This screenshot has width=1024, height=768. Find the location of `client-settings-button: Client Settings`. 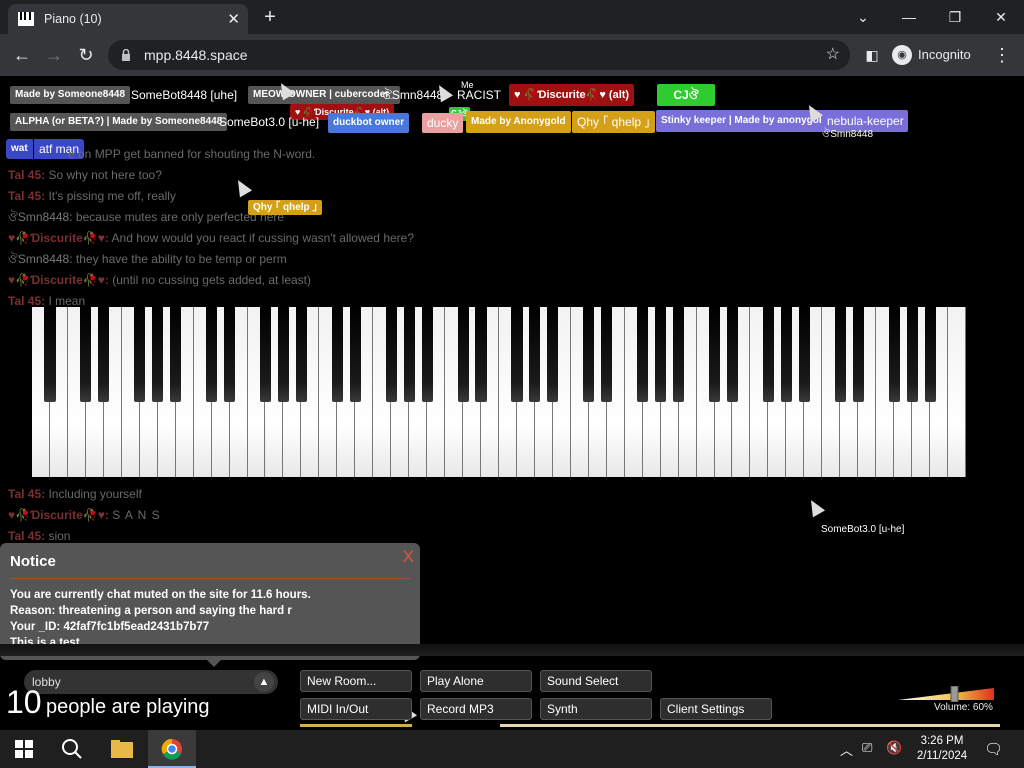

client-settings-button: Client Settings is located at coordinates (716, 709).